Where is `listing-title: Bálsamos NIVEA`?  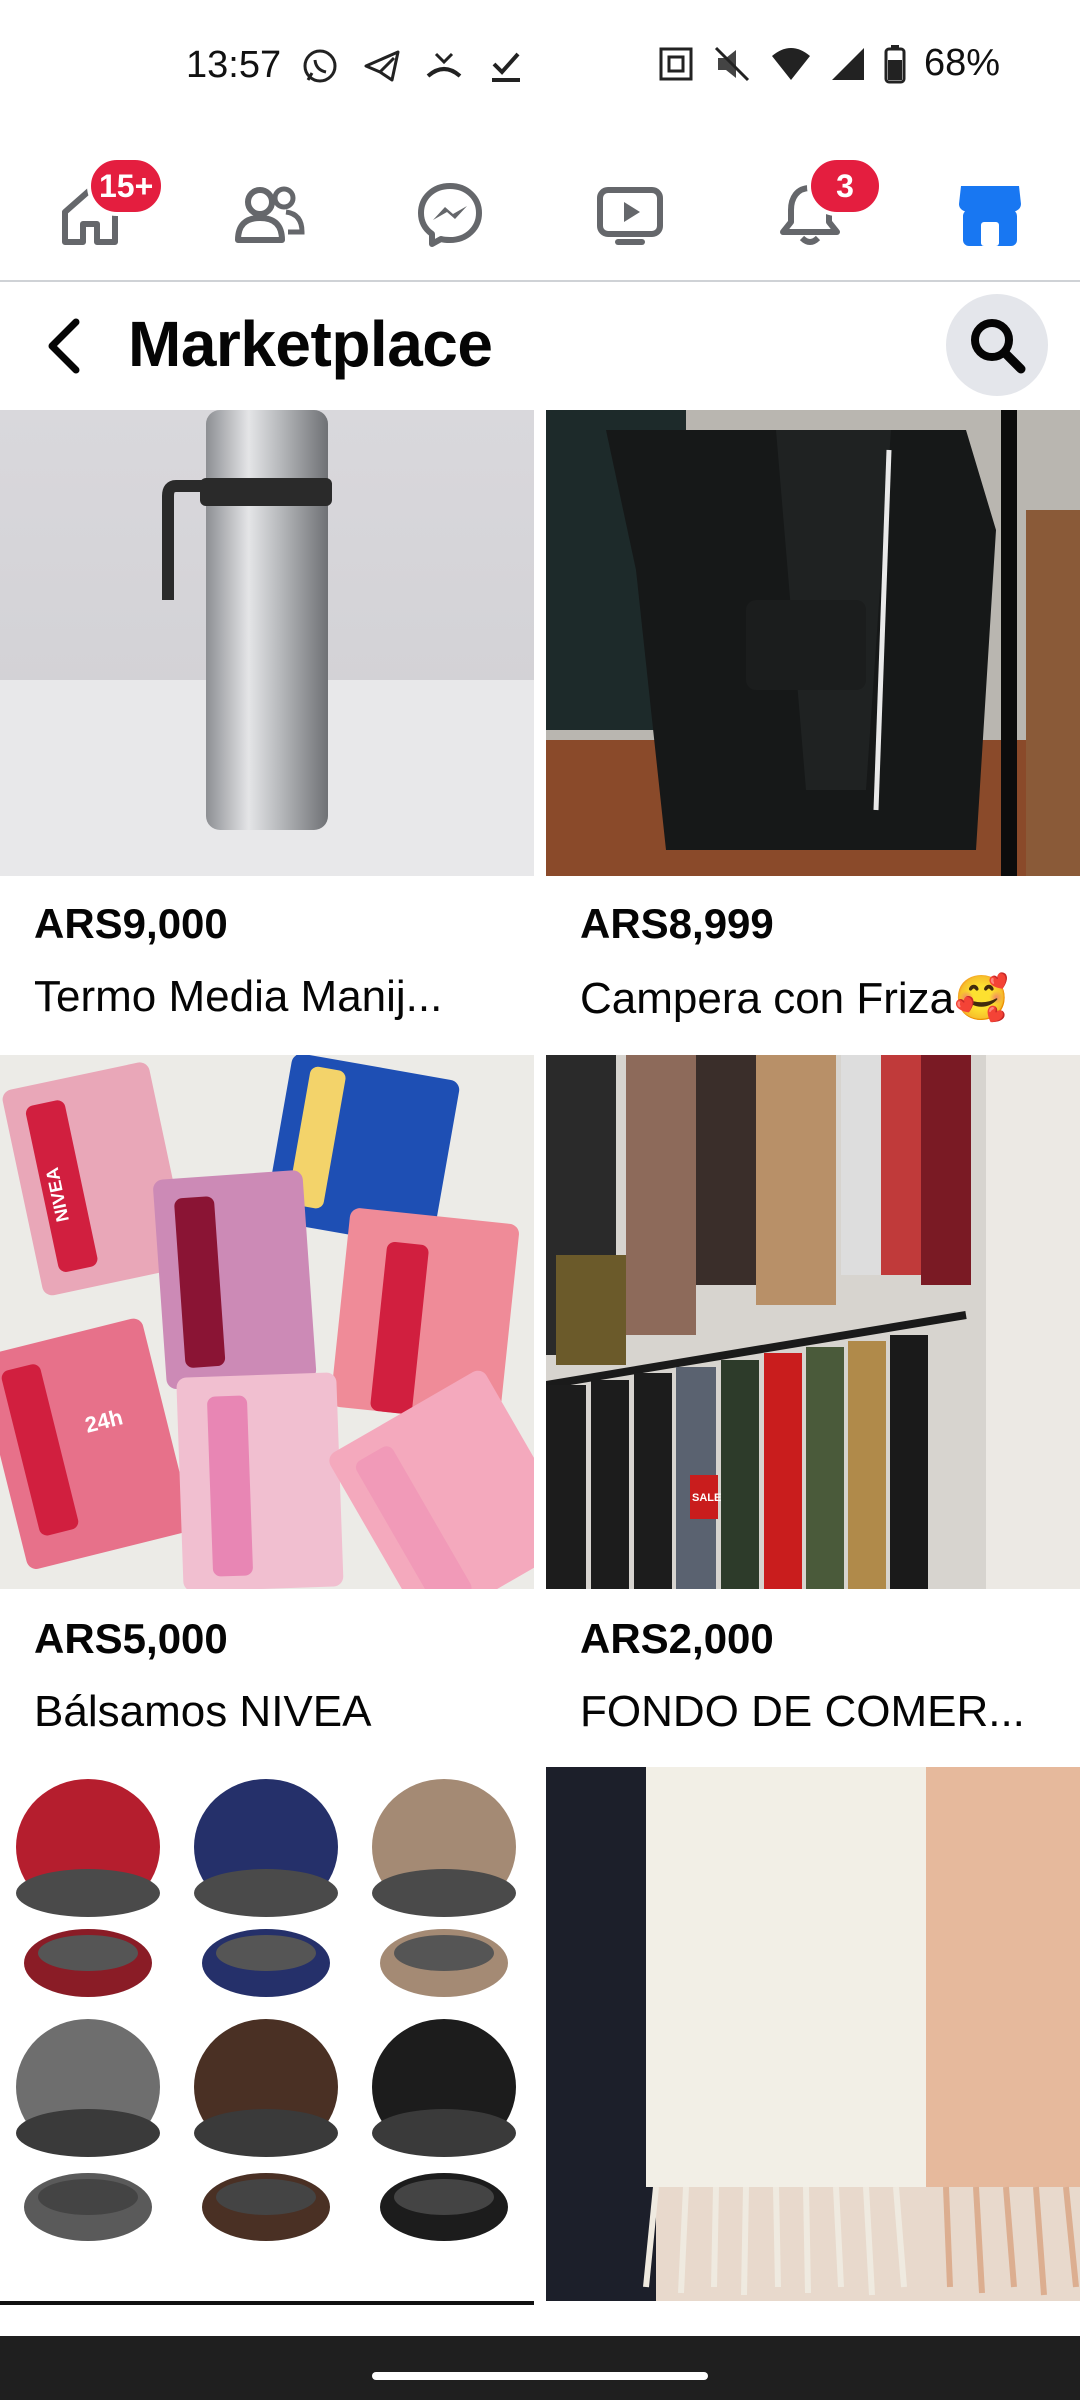 listing-title: Bálsamos NIVEA is located at coordinates (203, 1711).